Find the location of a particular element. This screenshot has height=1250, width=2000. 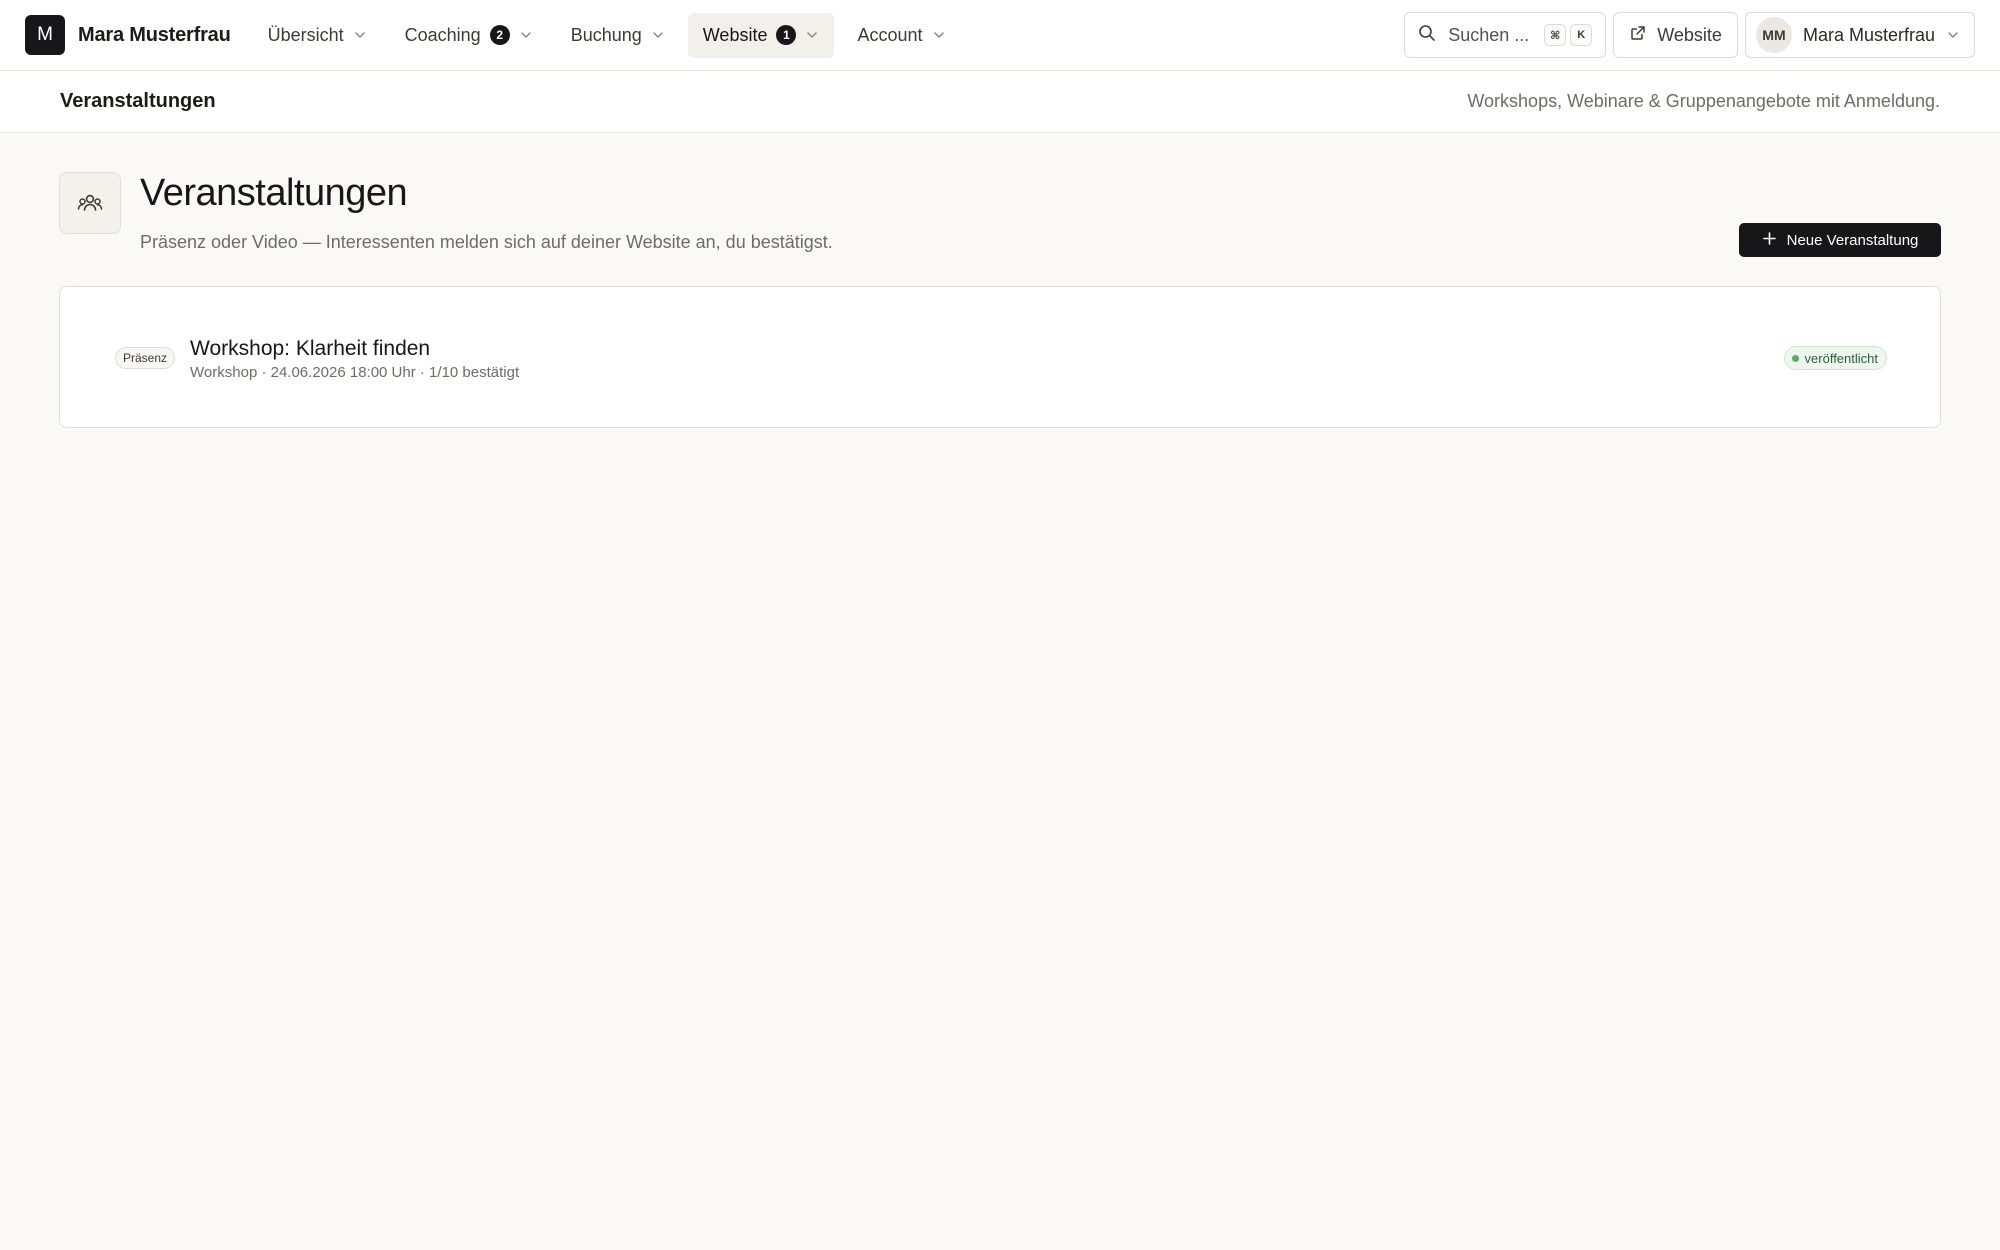

search-icon is located at coordinates (1427, 35).